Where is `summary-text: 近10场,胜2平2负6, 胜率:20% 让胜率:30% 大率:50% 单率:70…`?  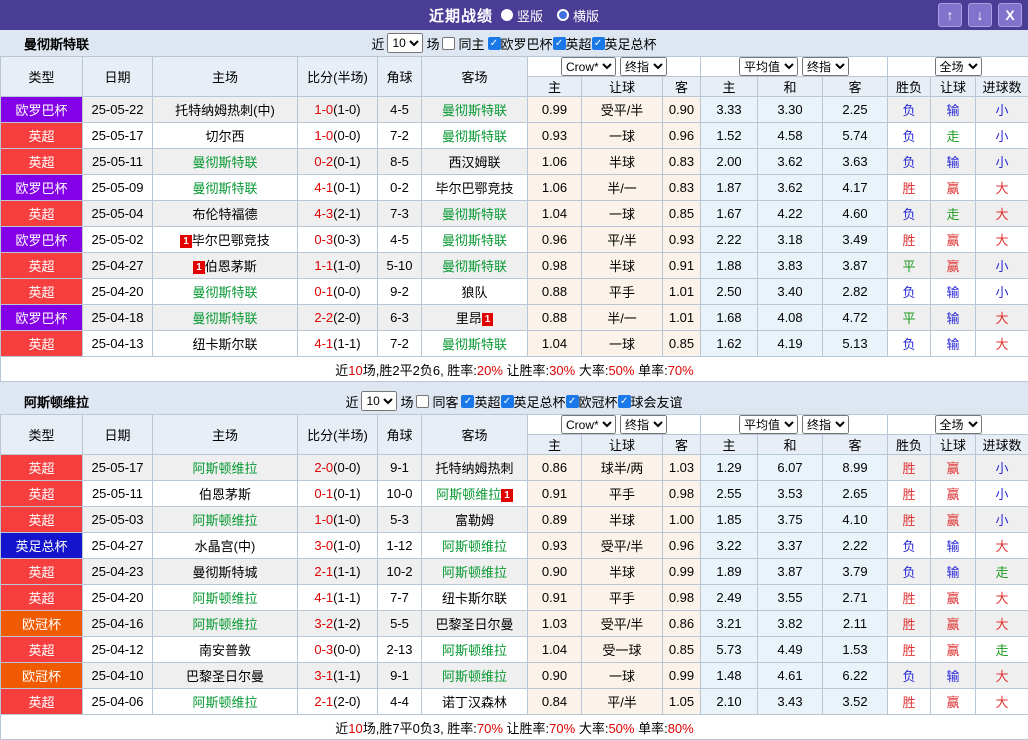 summary-text: 近10场,胜2平2负6, 胜率:20% 让胜率:30% 大率:50% 单率:70… is located at coordinates (514, 369).